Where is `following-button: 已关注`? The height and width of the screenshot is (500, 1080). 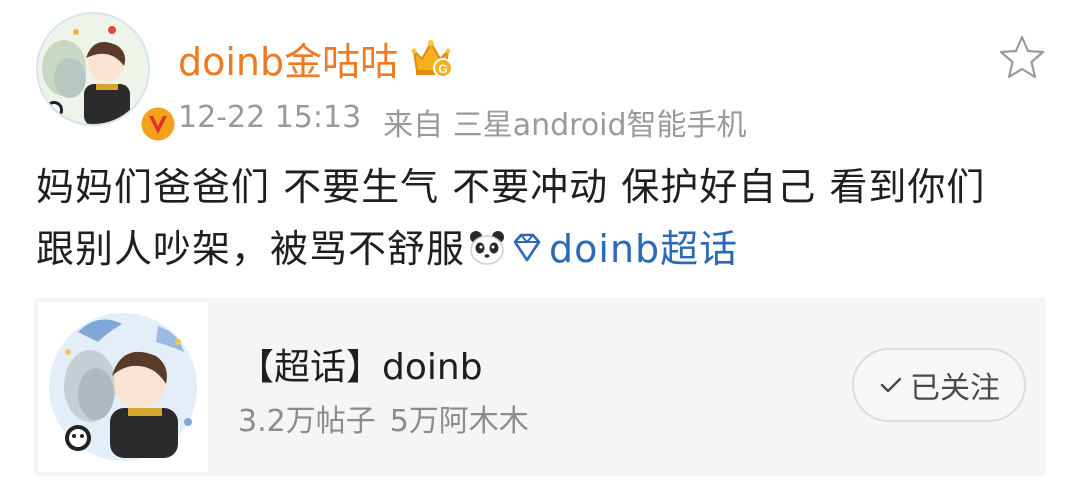
following-button: 已关注 is located at coordinates (939, 385).